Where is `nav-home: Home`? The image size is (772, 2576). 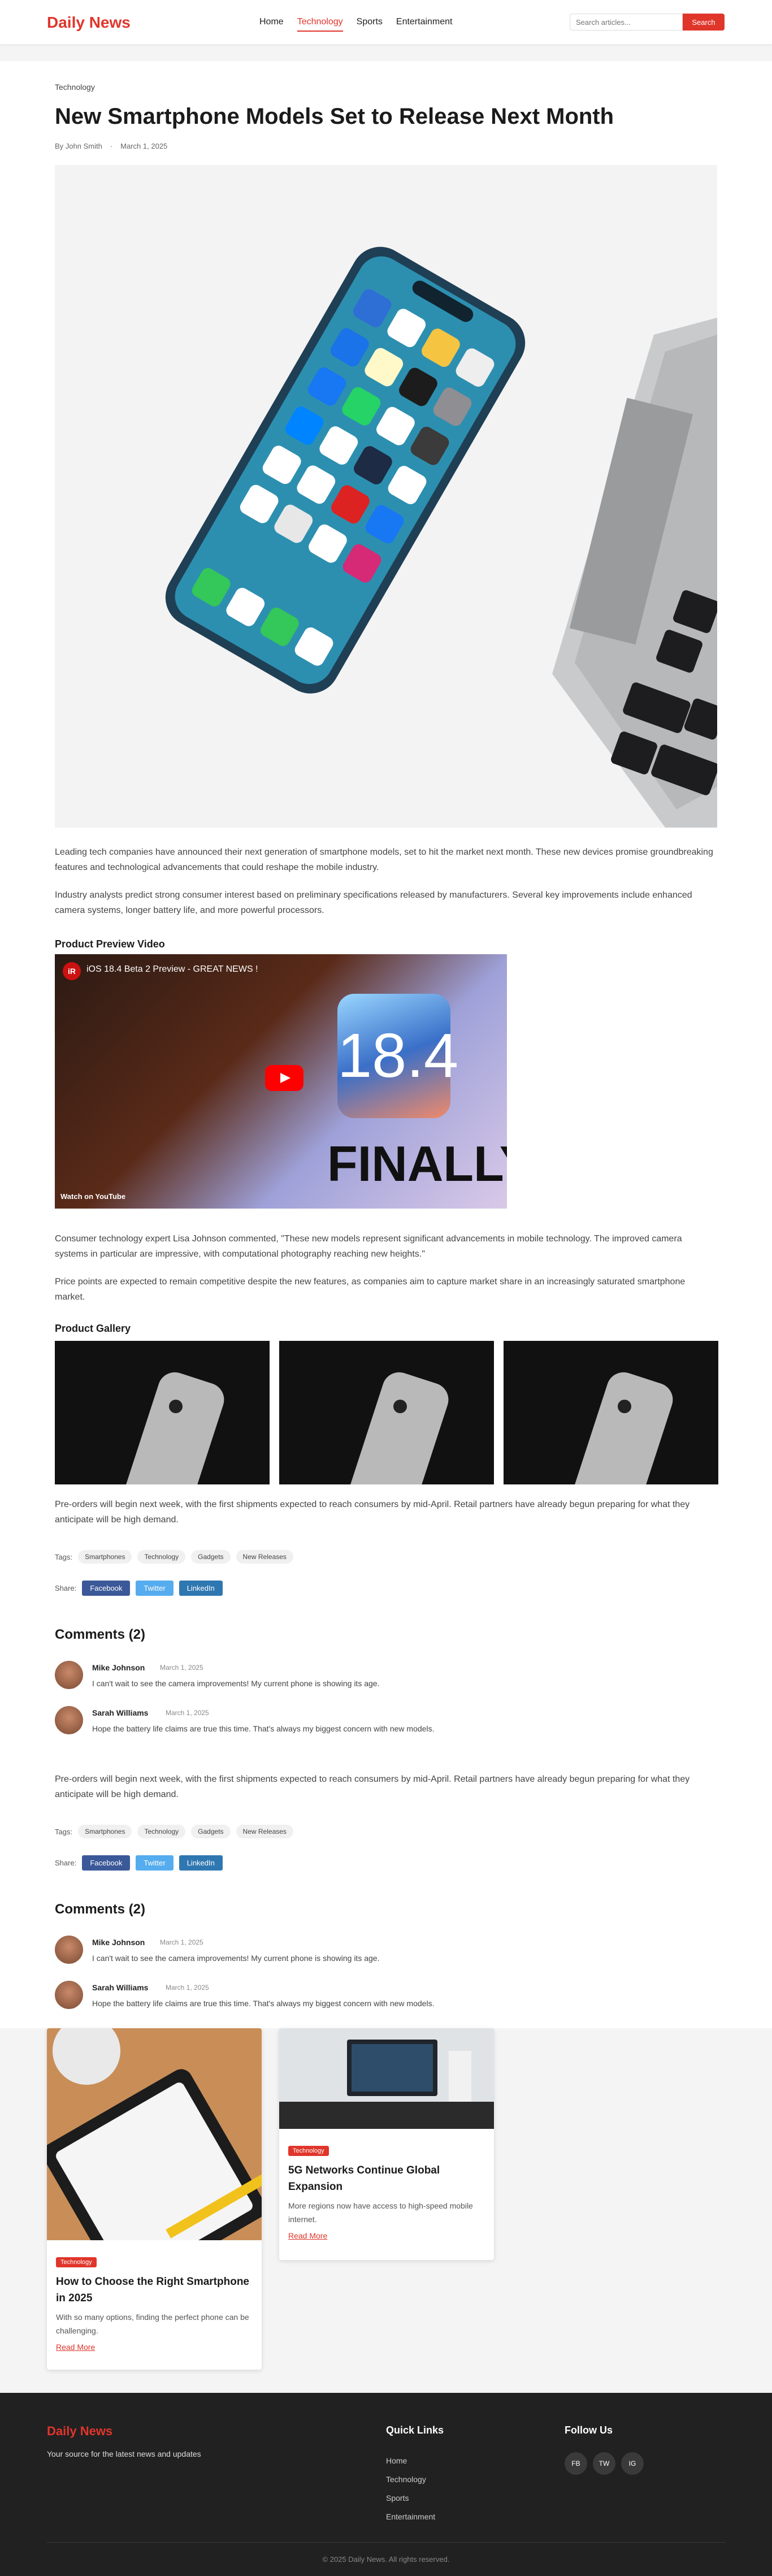
nav-home: Home is located at coordinates (271, 24).